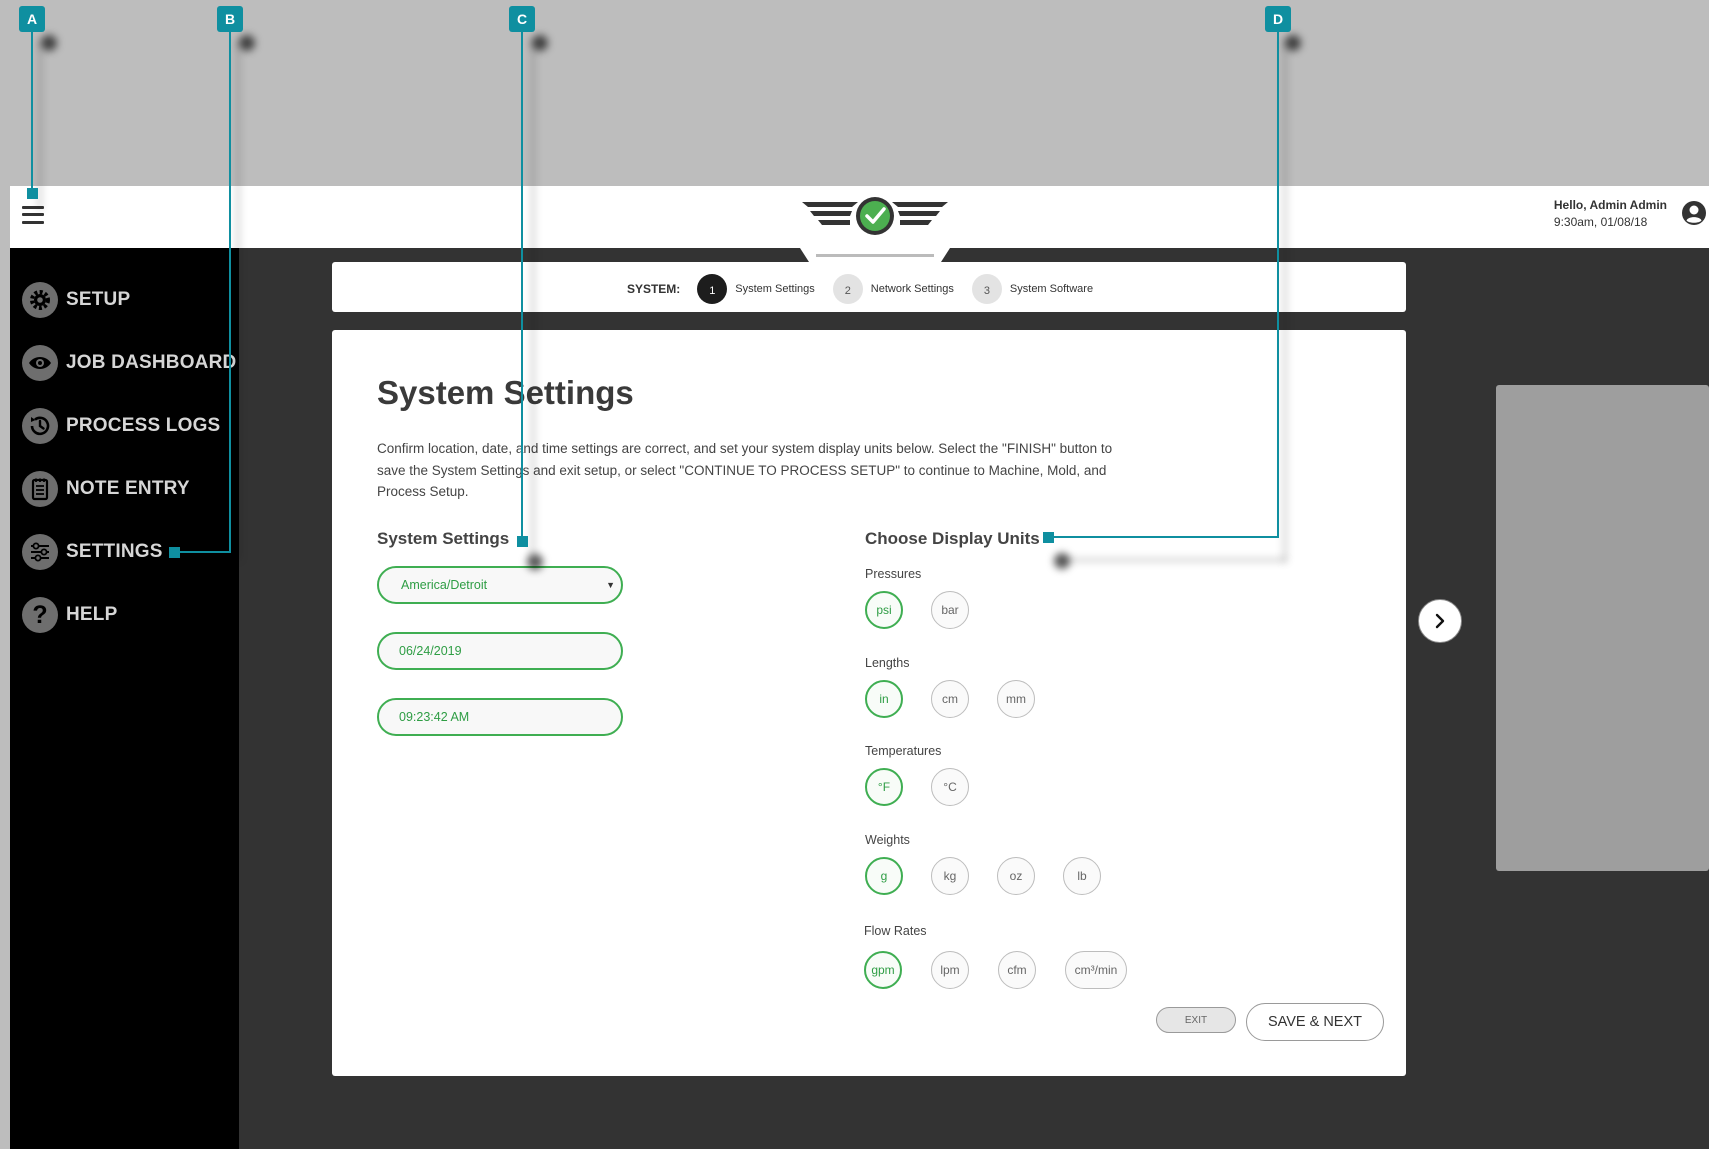  I want to click on sidebar-item-process-logs: PROCESS LOGS, so click(121, 426).